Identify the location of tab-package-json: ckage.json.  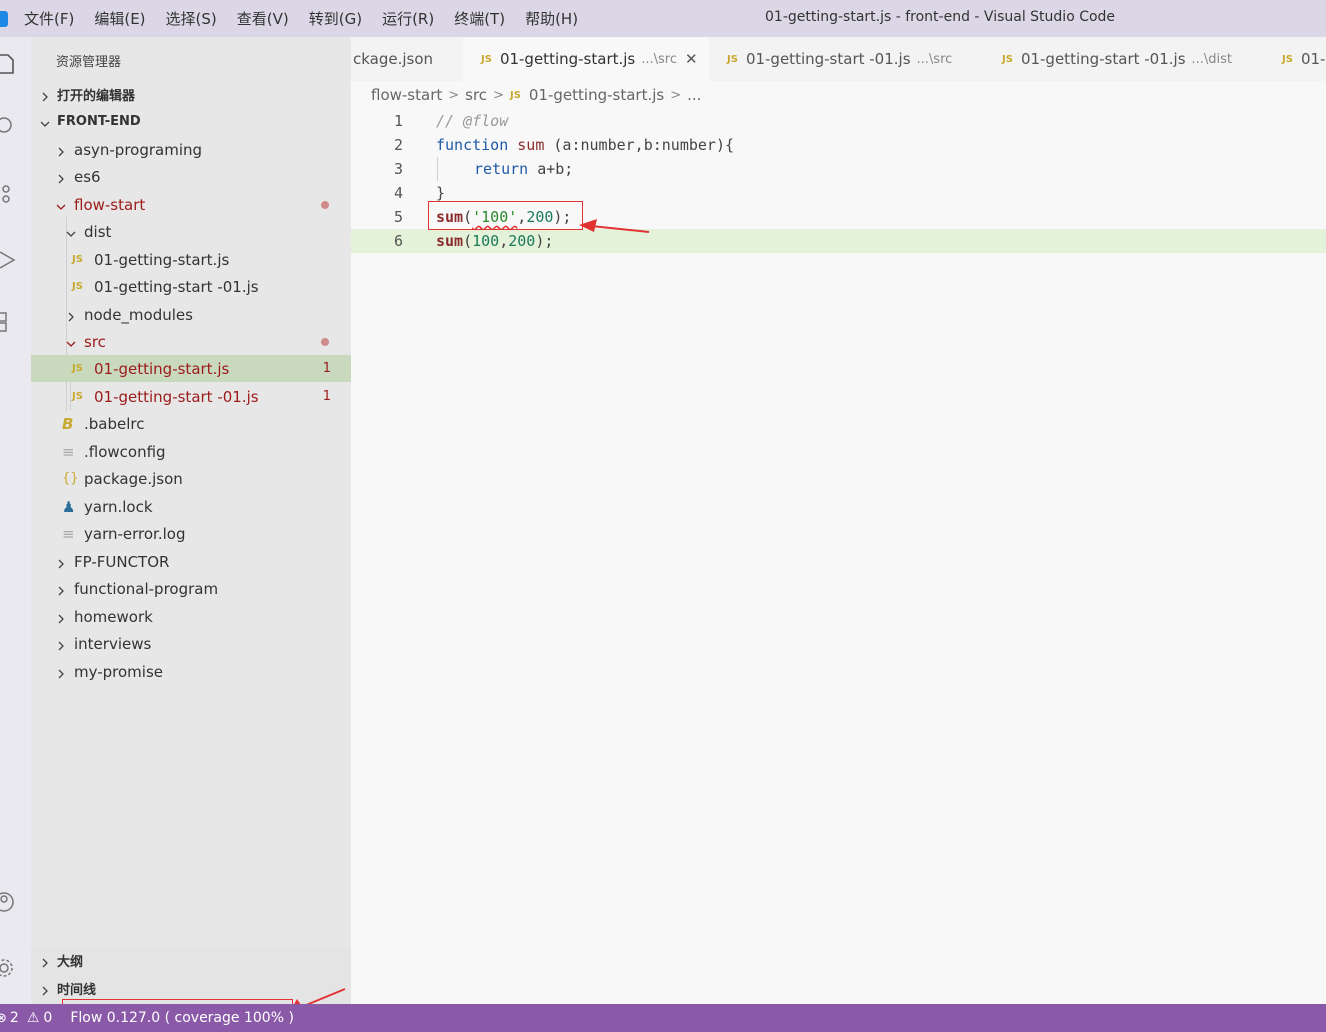
(408, 59).